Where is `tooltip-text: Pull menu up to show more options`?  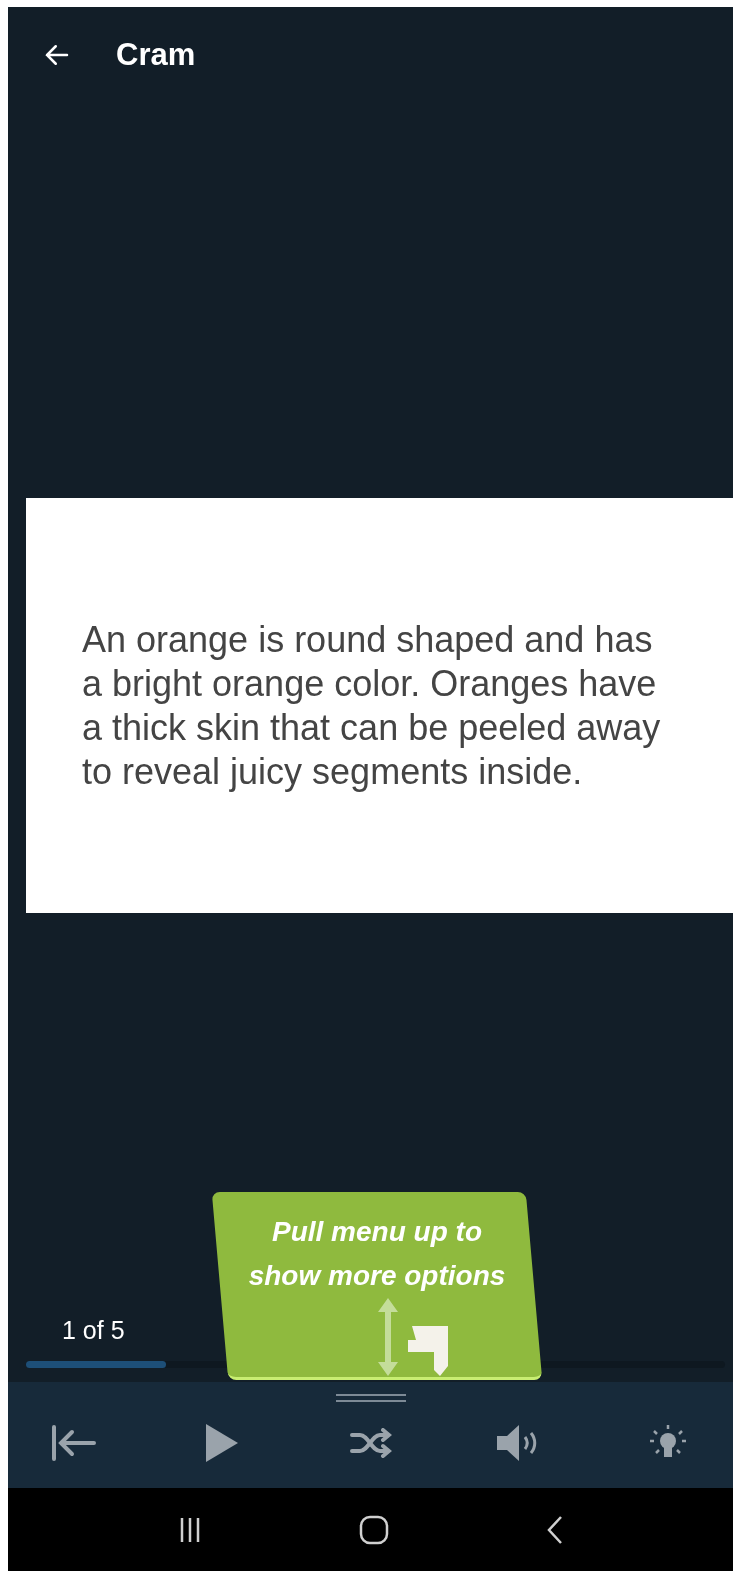 tooltip-text: Pull menu up to show more options is located at coordinates (377, 1254).